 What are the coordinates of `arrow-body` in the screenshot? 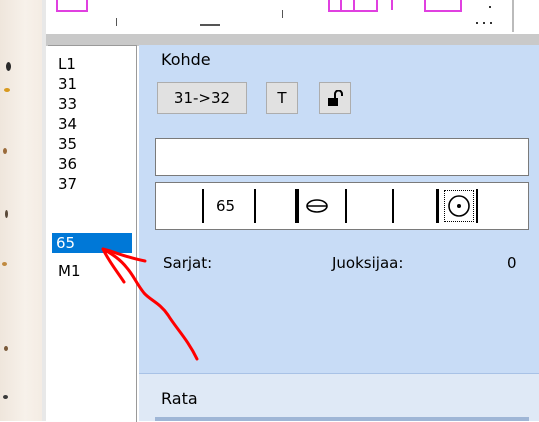 It's located at (150, 304).